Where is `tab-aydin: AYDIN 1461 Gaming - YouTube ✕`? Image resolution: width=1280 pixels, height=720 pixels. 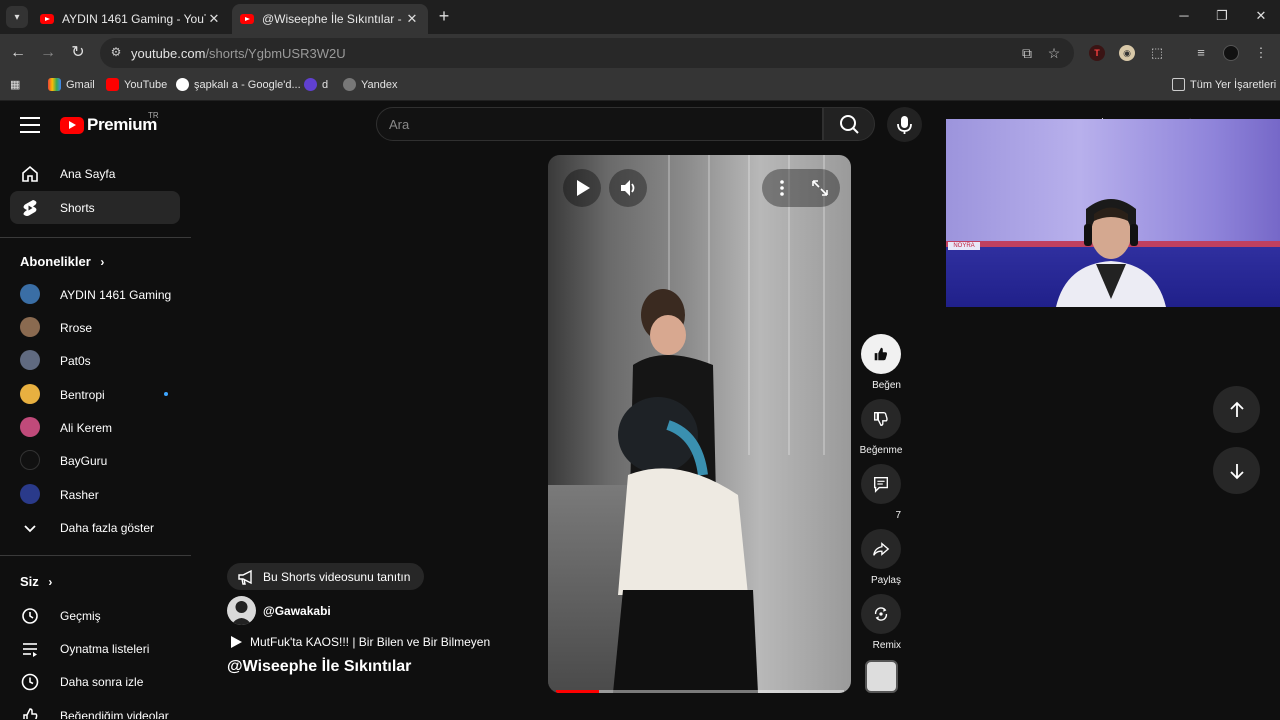 tab-aydin: AYDIN 1461 Gaming - YouTube ✕ is located at coordinates (131, 19).